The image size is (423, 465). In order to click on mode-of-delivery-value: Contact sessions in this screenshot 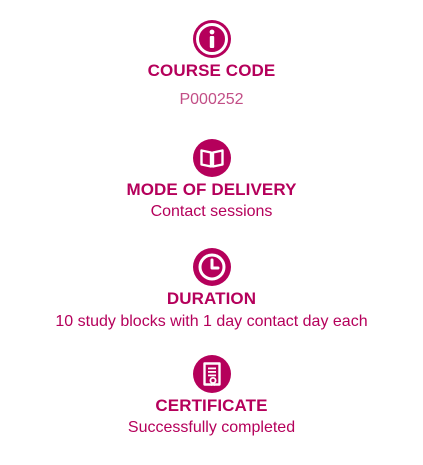, I will do `click(211, 211)`.